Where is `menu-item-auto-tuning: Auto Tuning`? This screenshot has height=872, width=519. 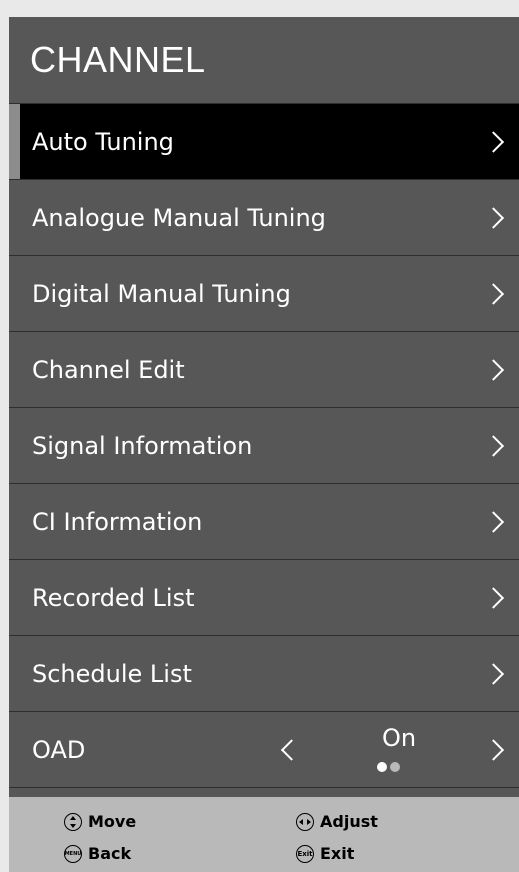
menu-item-auto-tuning: Auto Tuning is located at coordinates (264, 142).